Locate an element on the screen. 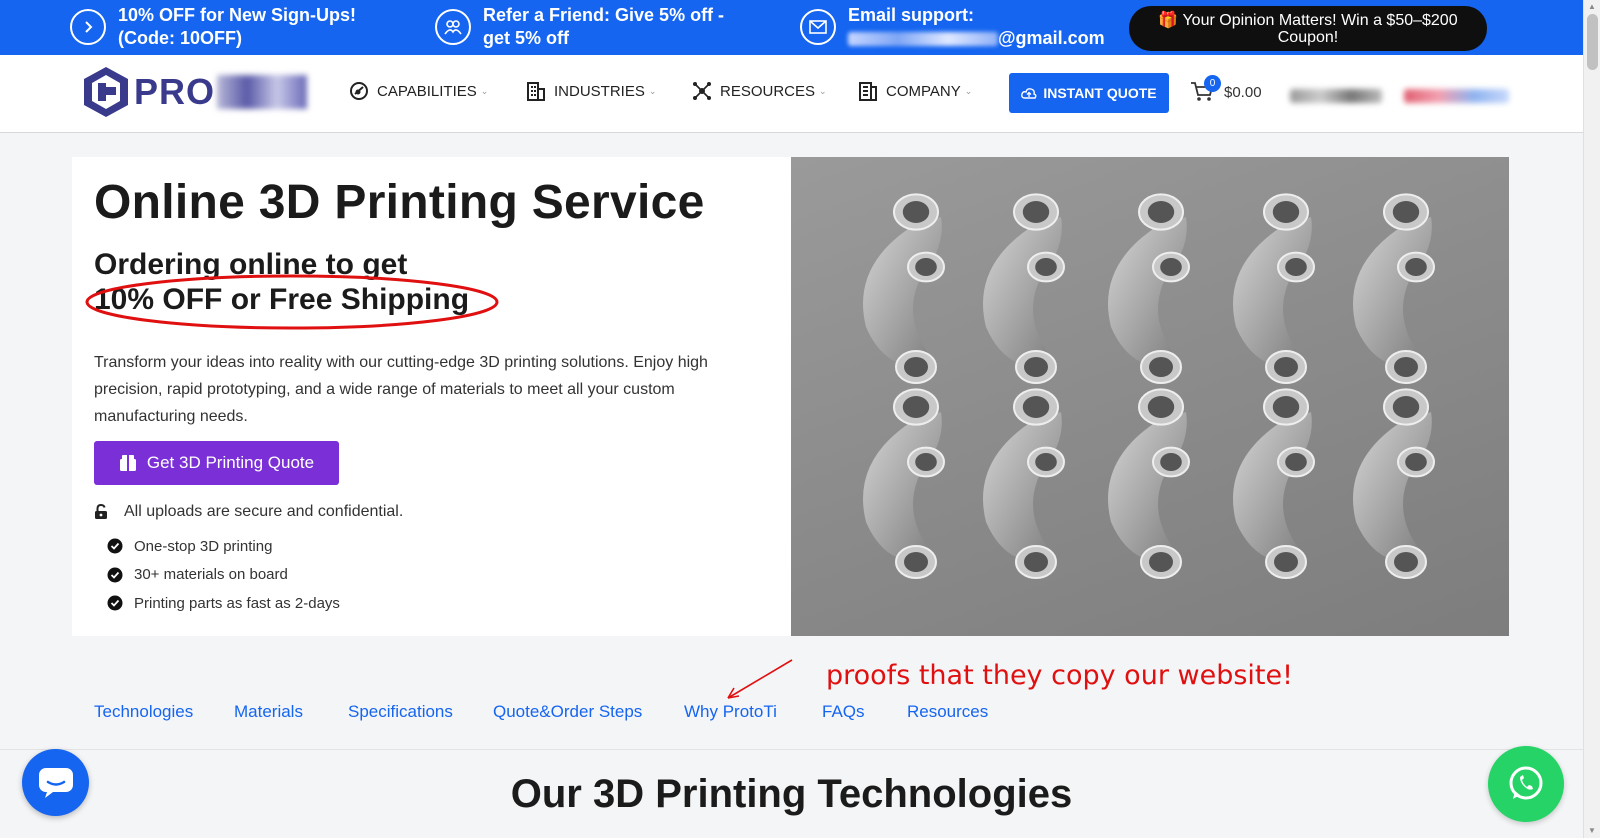 The width and height of the screenshot is (1600, 838). live-chat-button is located at coordinates (55, 782).